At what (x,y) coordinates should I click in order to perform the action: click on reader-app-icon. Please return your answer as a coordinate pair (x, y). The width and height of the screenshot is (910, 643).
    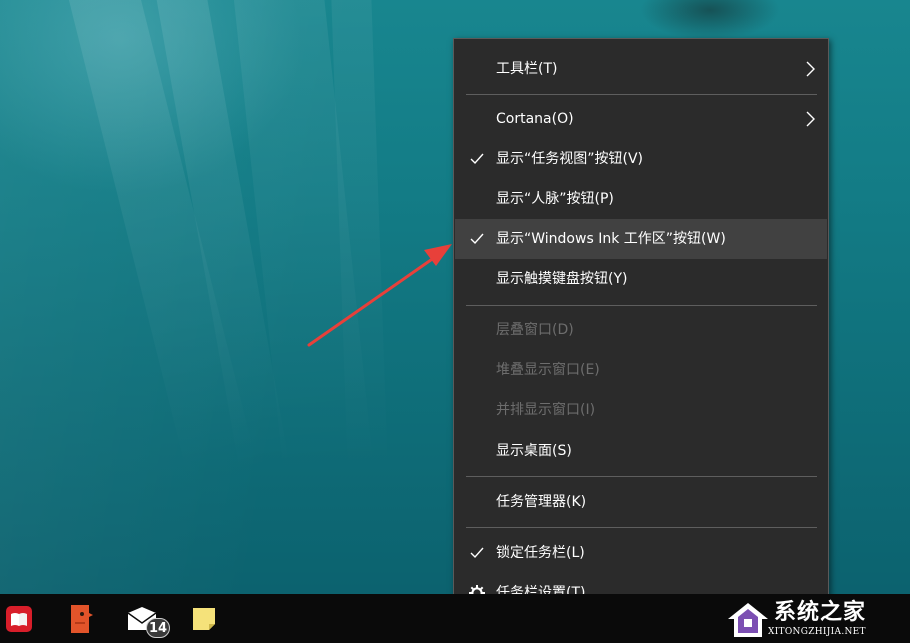
    Looking at the image, I should click on (21, 618).